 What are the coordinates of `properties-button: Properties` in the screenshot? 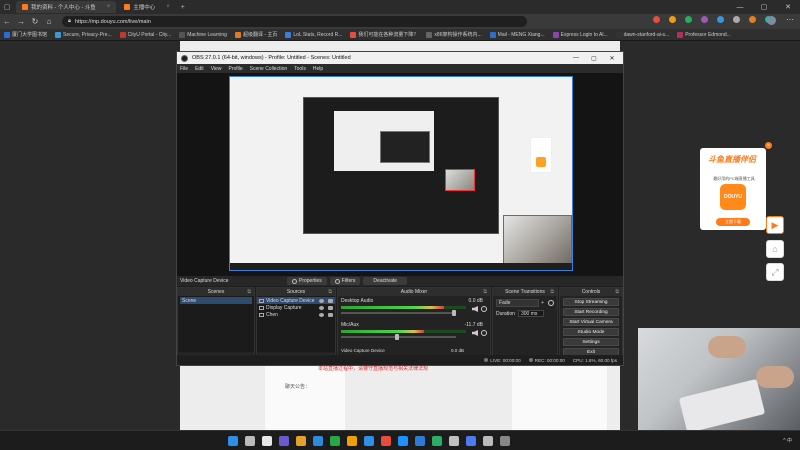 It's located at (307, 281).